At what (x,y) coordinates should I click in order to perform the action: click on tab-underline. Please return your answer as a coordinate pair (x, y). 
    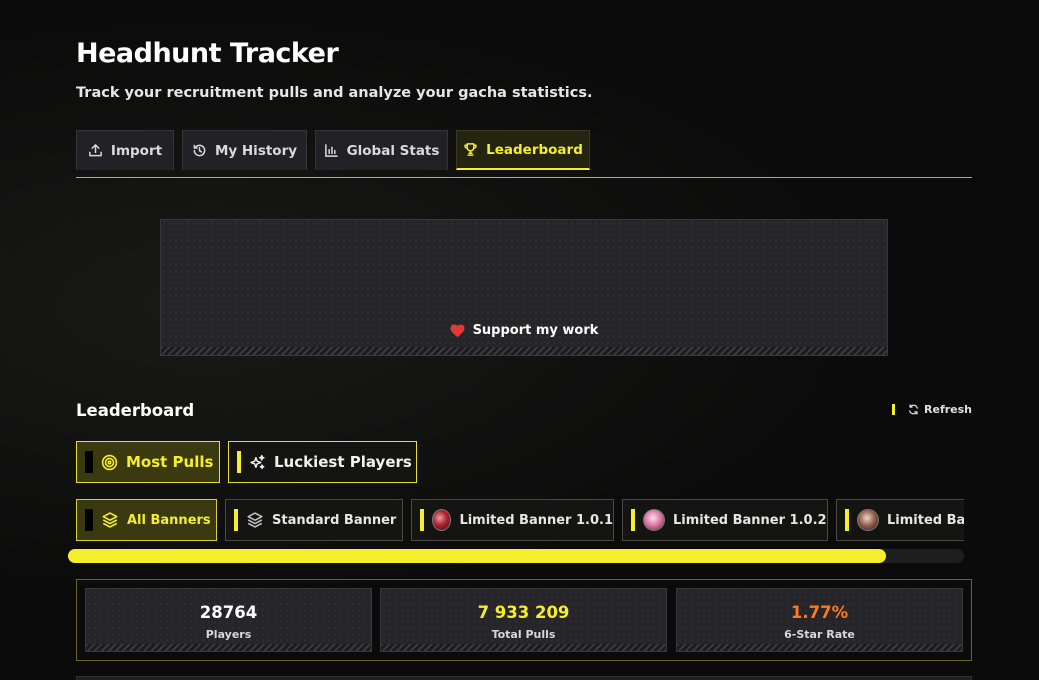
    Looking at the image, I should click on (524, 177).